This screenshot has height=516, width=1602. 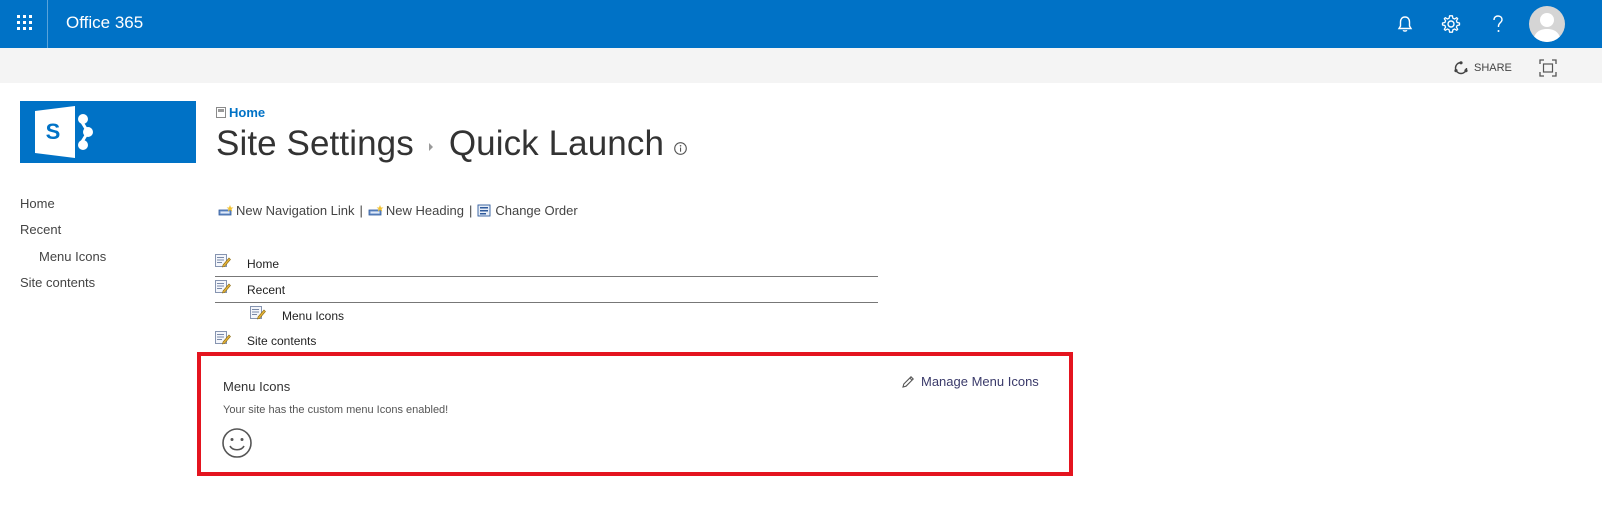 What do you see at coordinates (546, 263) in the screenshot?
I see `tree-row: Home` at bounding box center [546, 263].